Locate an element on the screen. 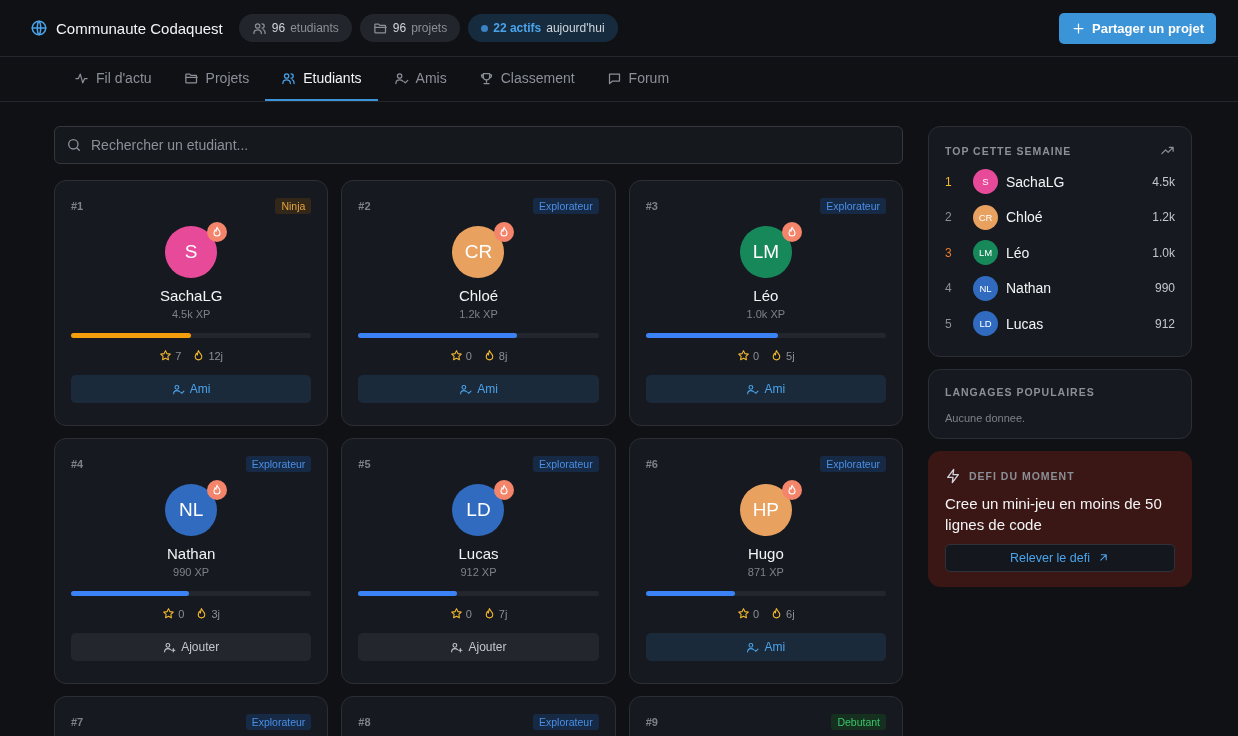 Image resolution: width=1238 pixels, height=736 pixels. lightning-icon is located at coordinates (953, 475).